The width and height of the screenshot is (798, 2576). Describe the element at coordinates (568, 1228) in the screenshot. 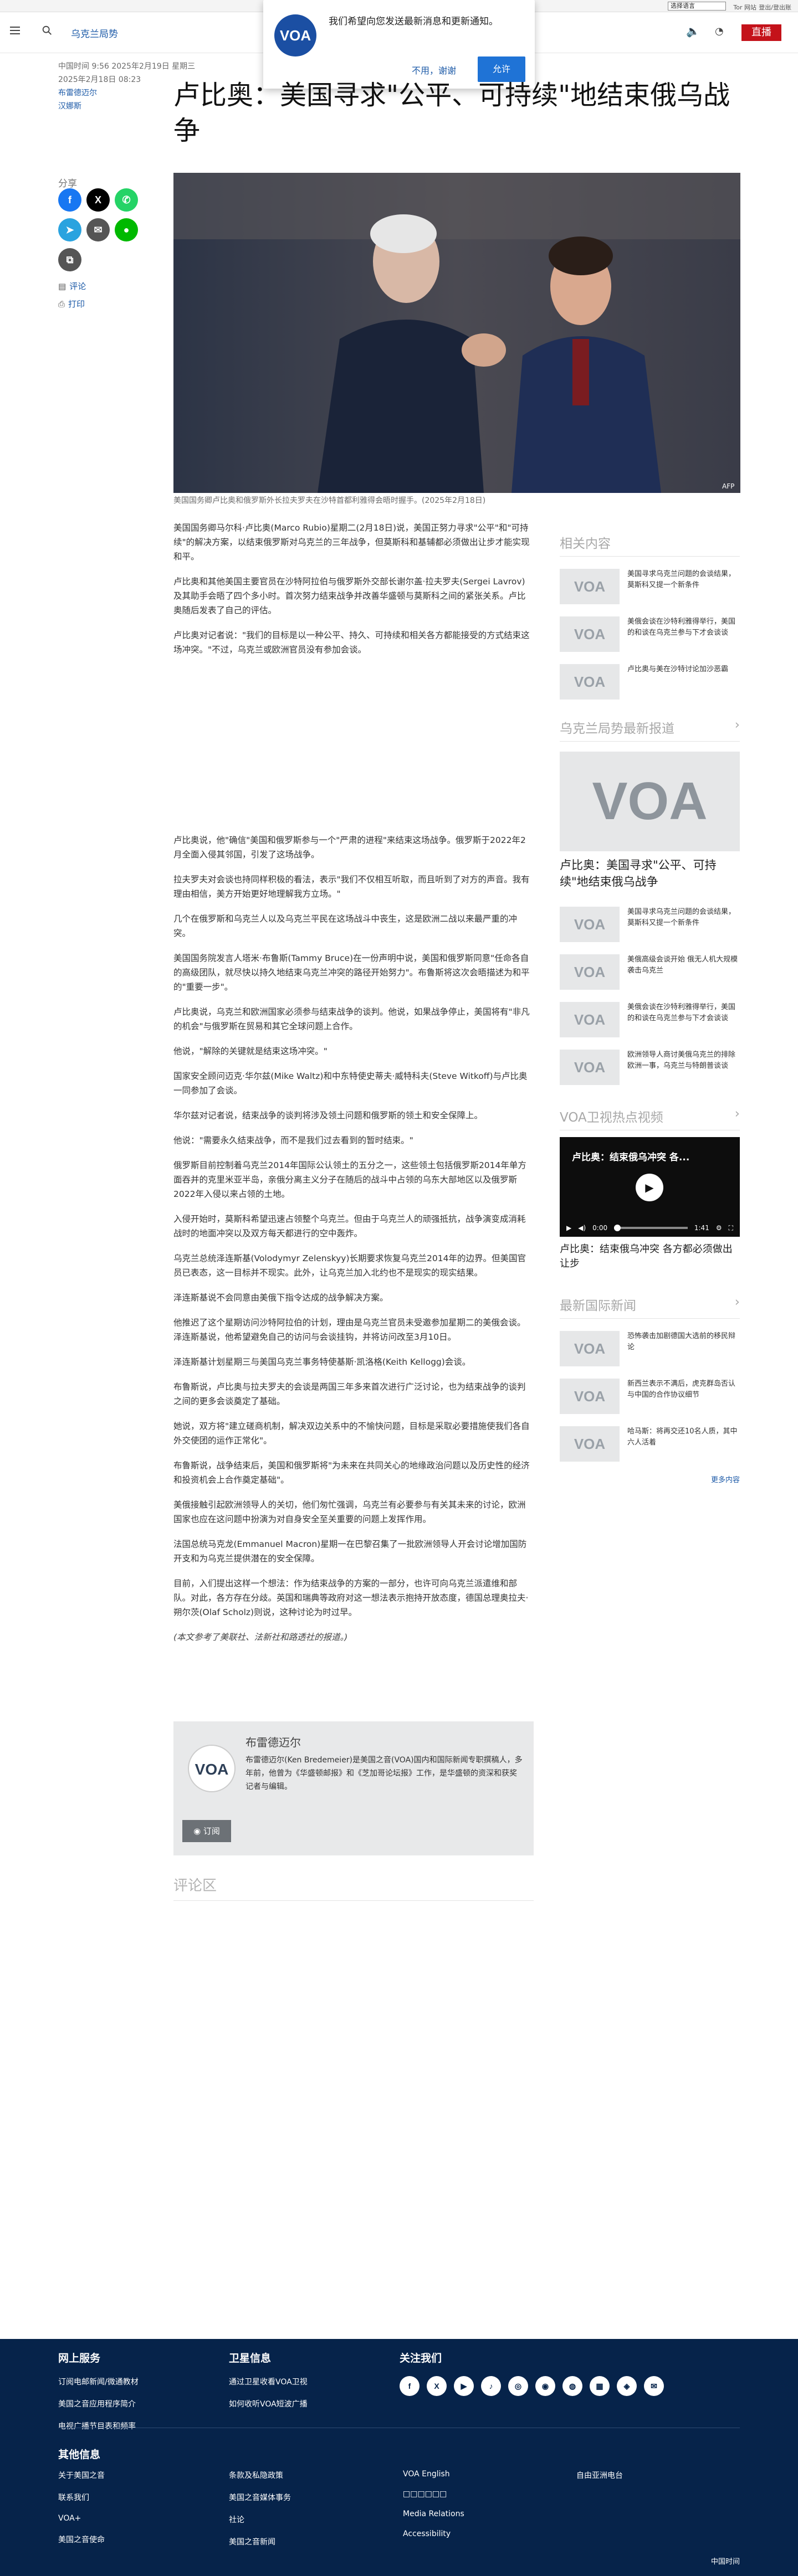

I see `play-small-icon: ▶` at that location.